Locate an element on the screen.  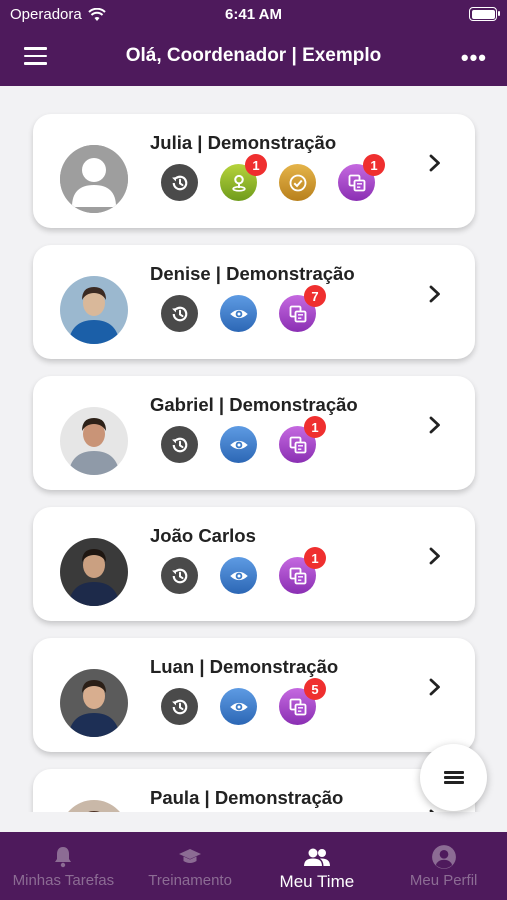
member-name: João Carlos is located at coordinates (203, 535).